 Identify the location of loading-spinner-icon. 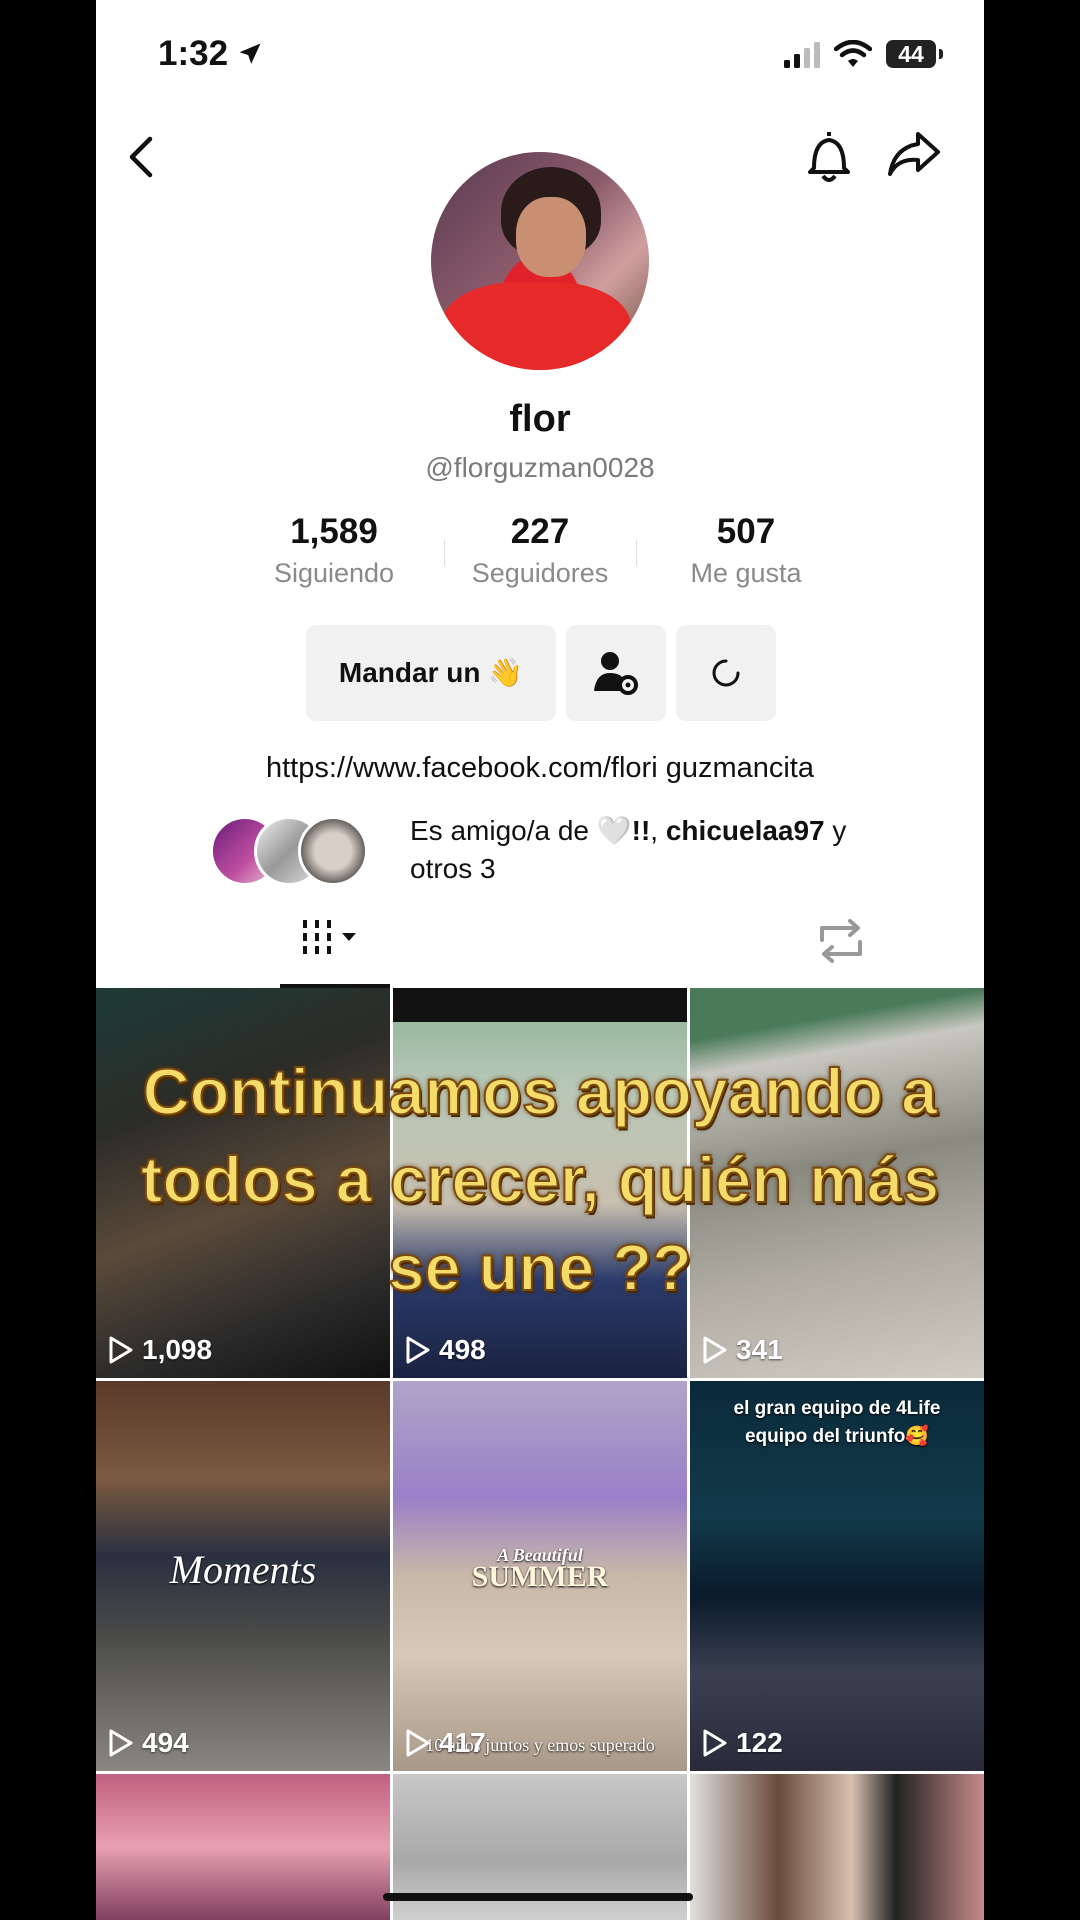
(726, 673).